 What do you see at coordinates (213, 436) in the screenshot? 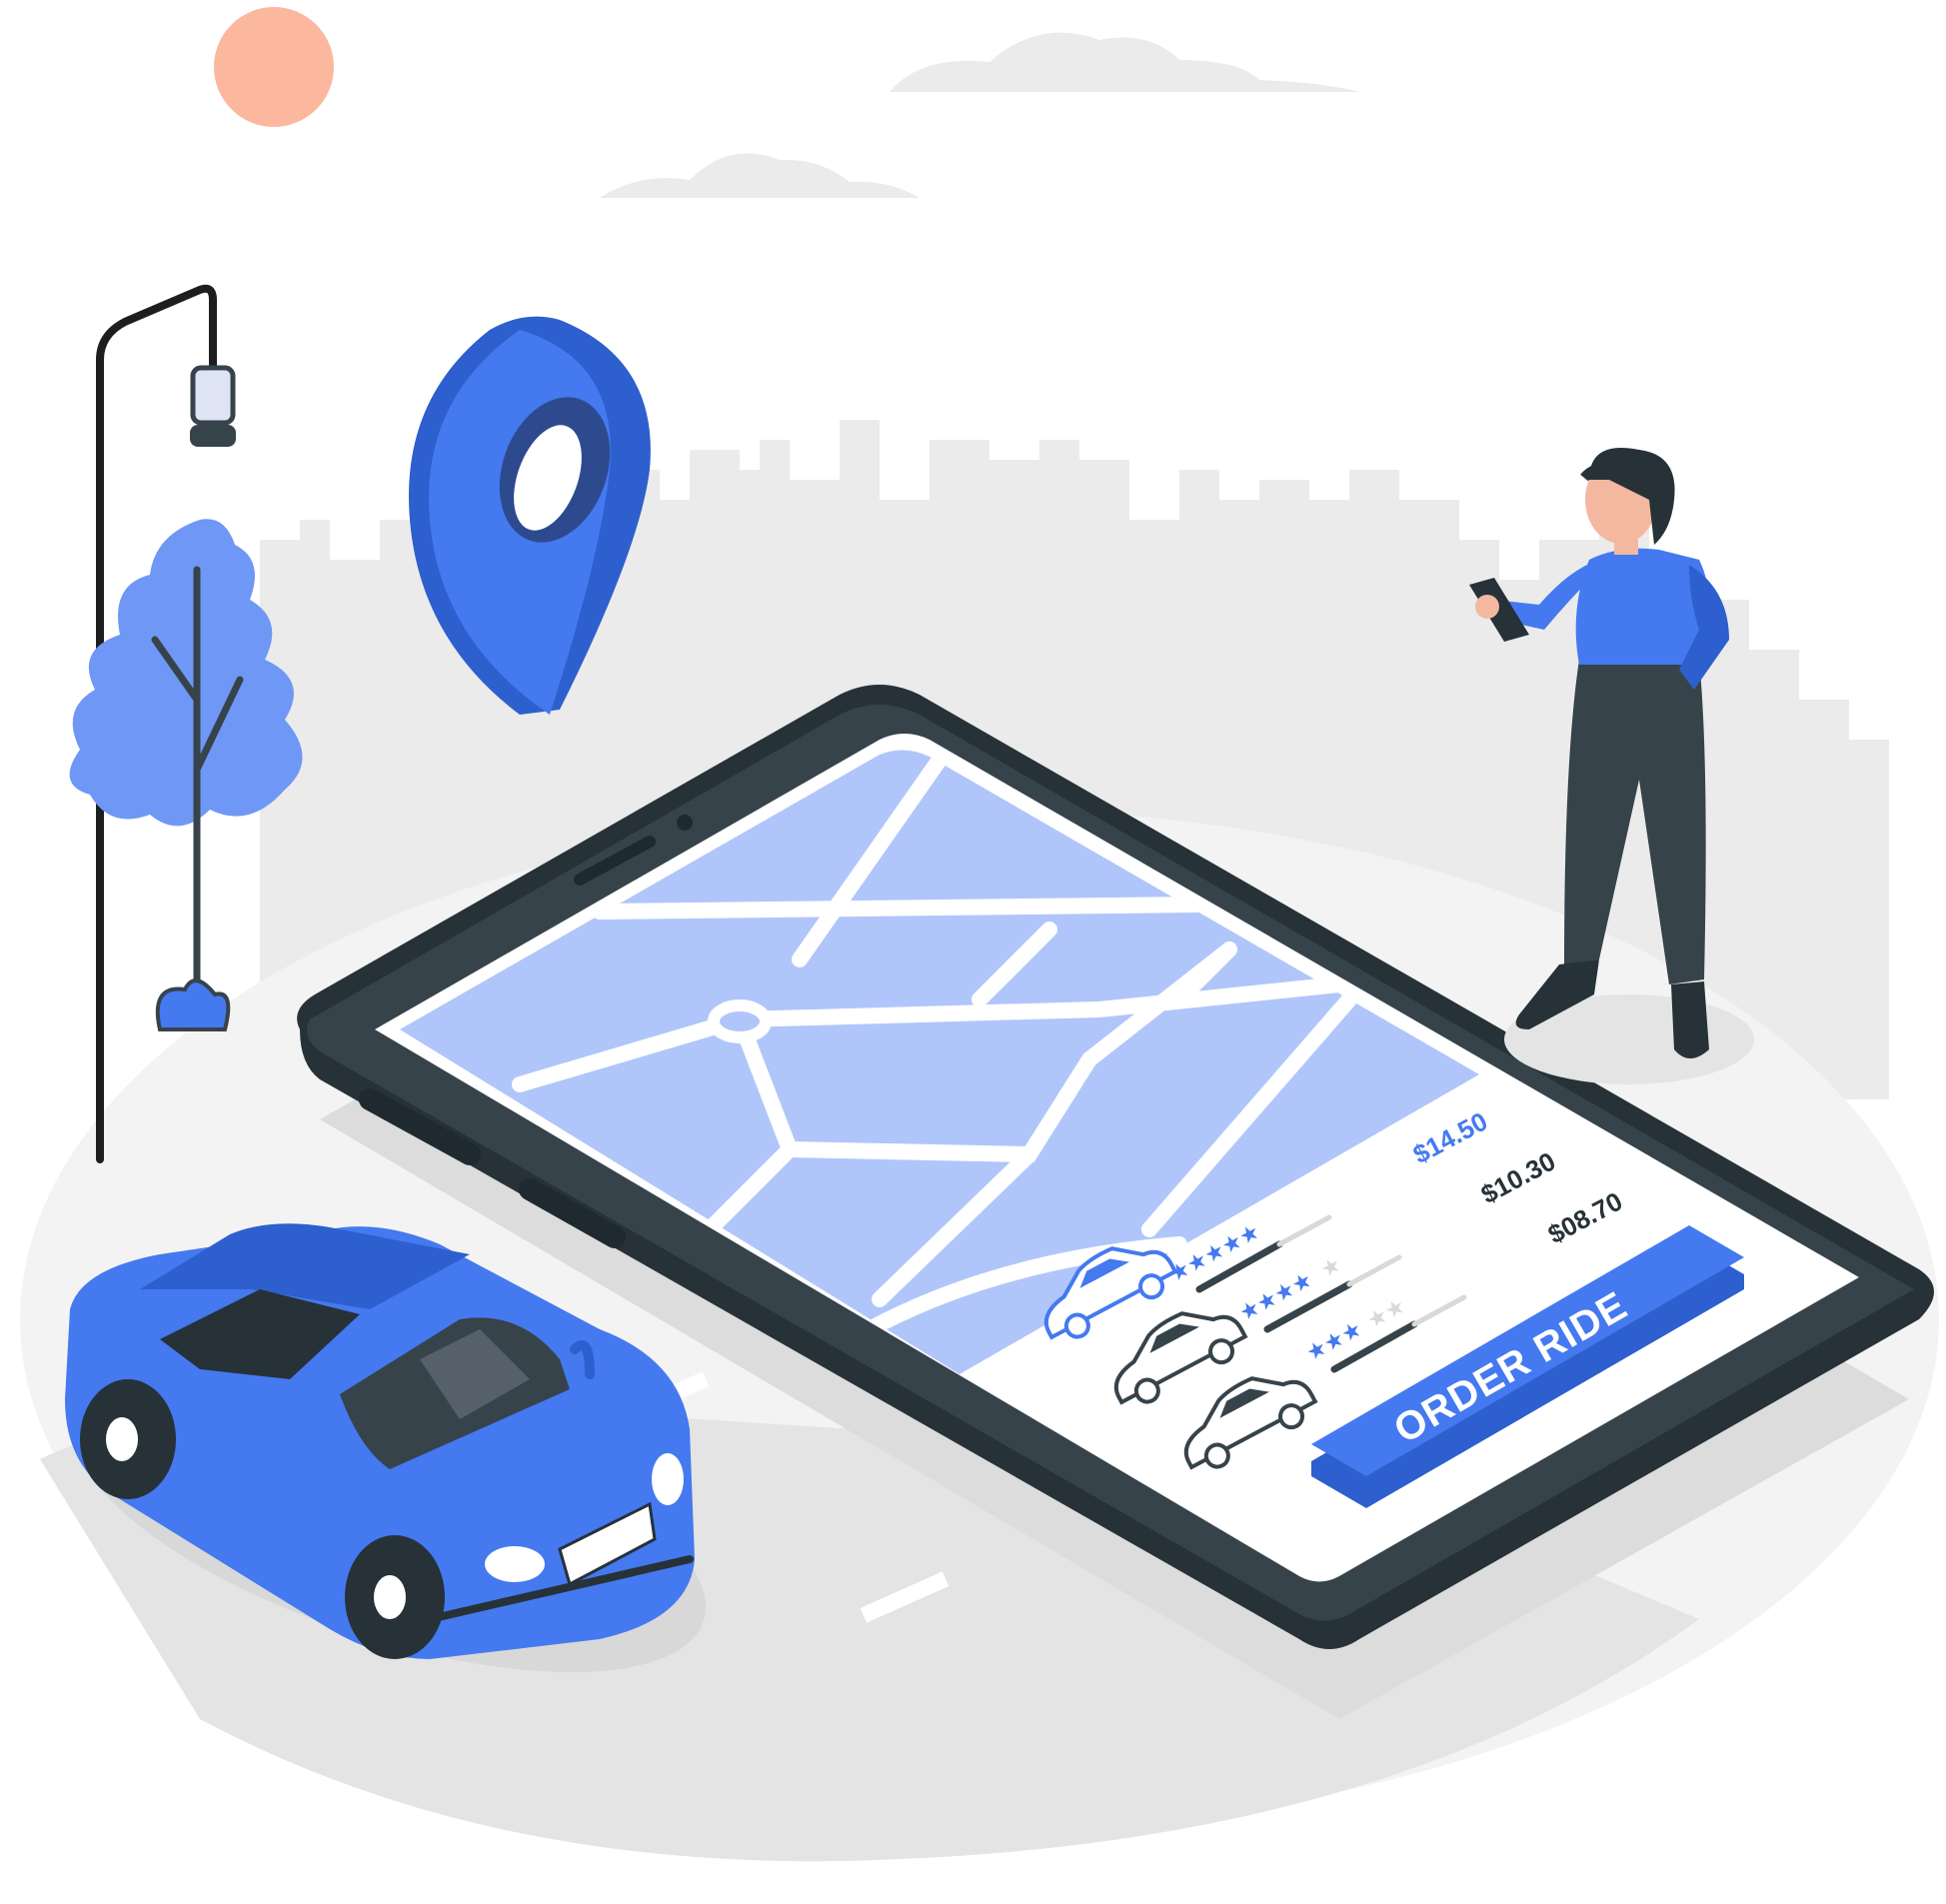
I see `street-lamp-cap` at bounding box center [213, 436].